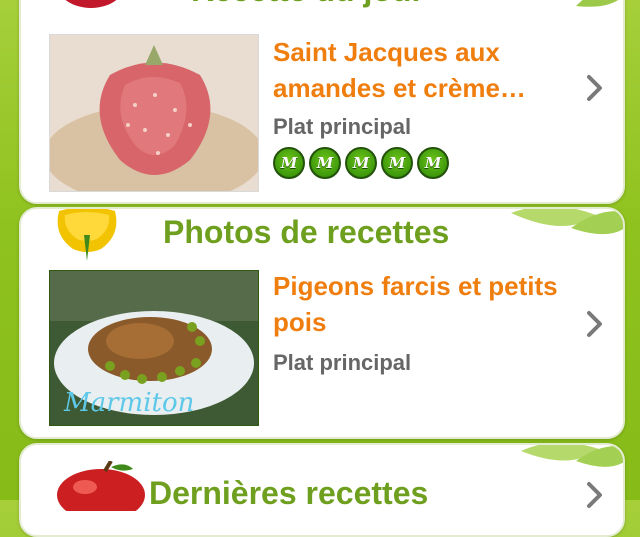  I want to click on section-title-latest-recipes: Dernières recettes, so click(289, 493).